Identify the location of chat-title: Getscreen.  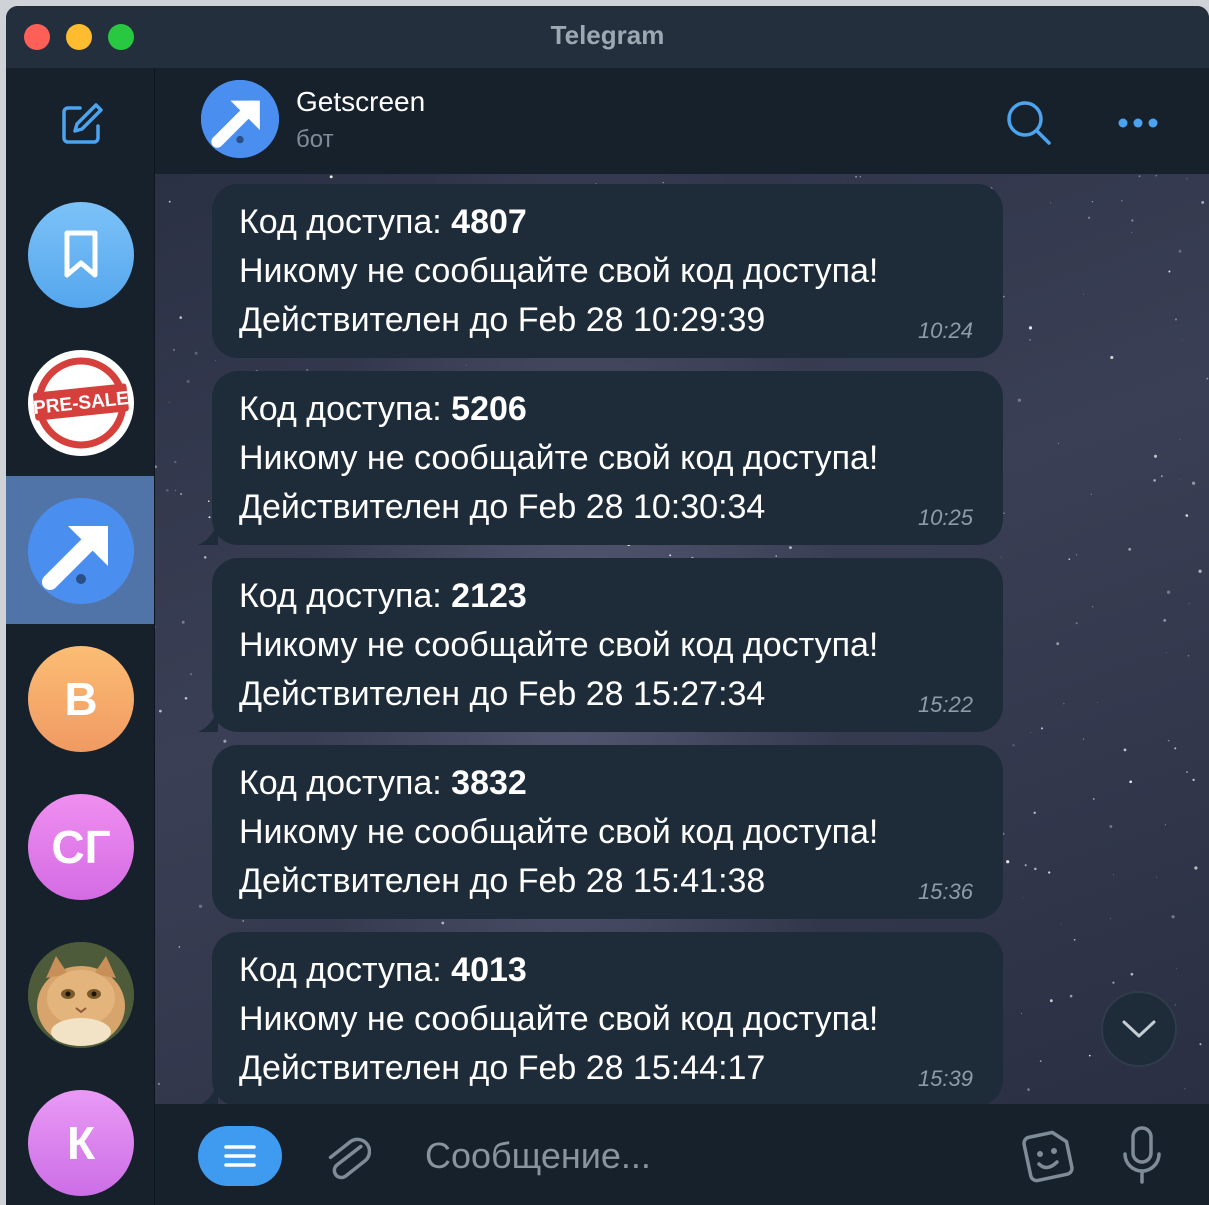
(360, 102).